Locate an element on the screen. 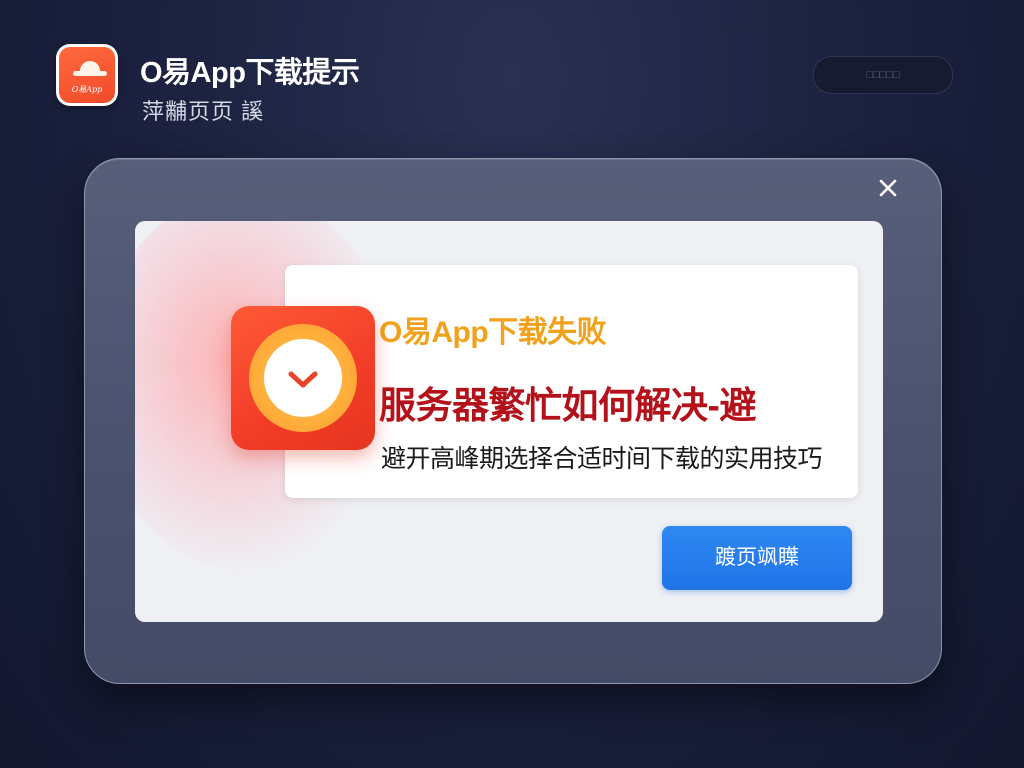  app-logo: O易App is located at coordinates (87, 75).